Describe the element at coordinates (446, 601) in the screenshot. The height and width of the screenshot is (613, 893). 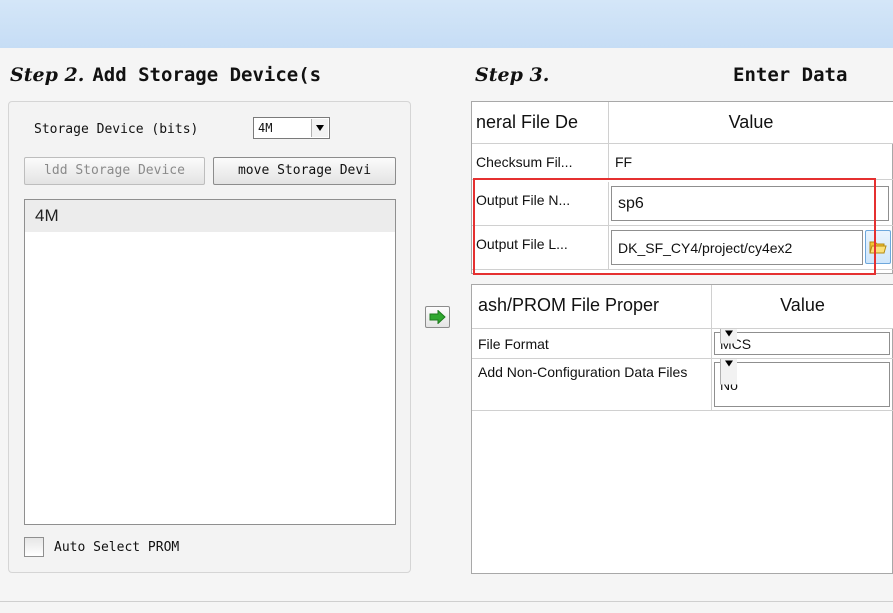
I see `divider` at that location.